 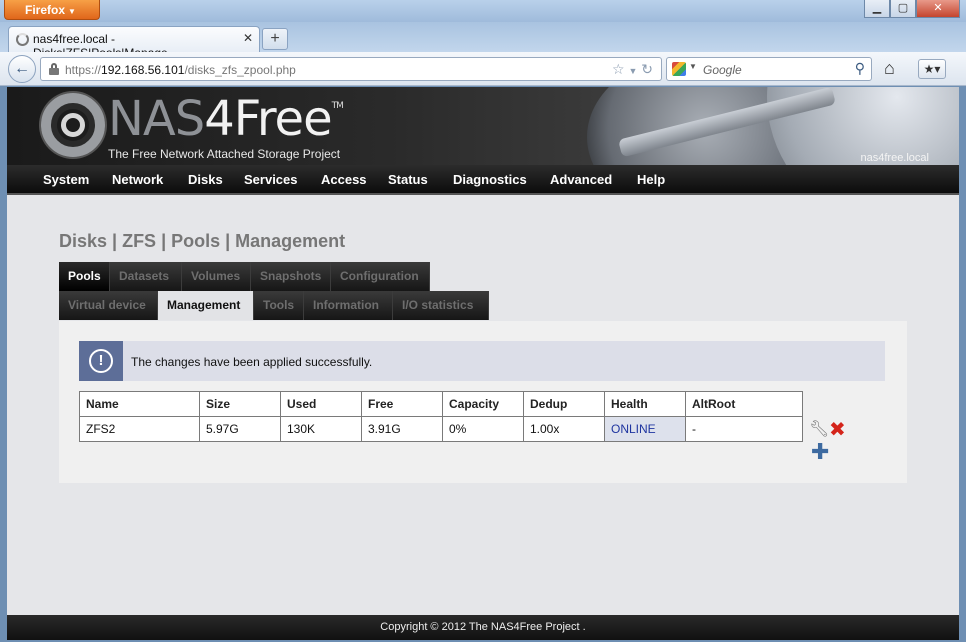 I want to click on tab-tools: Tools, so click(x=279, y=305).